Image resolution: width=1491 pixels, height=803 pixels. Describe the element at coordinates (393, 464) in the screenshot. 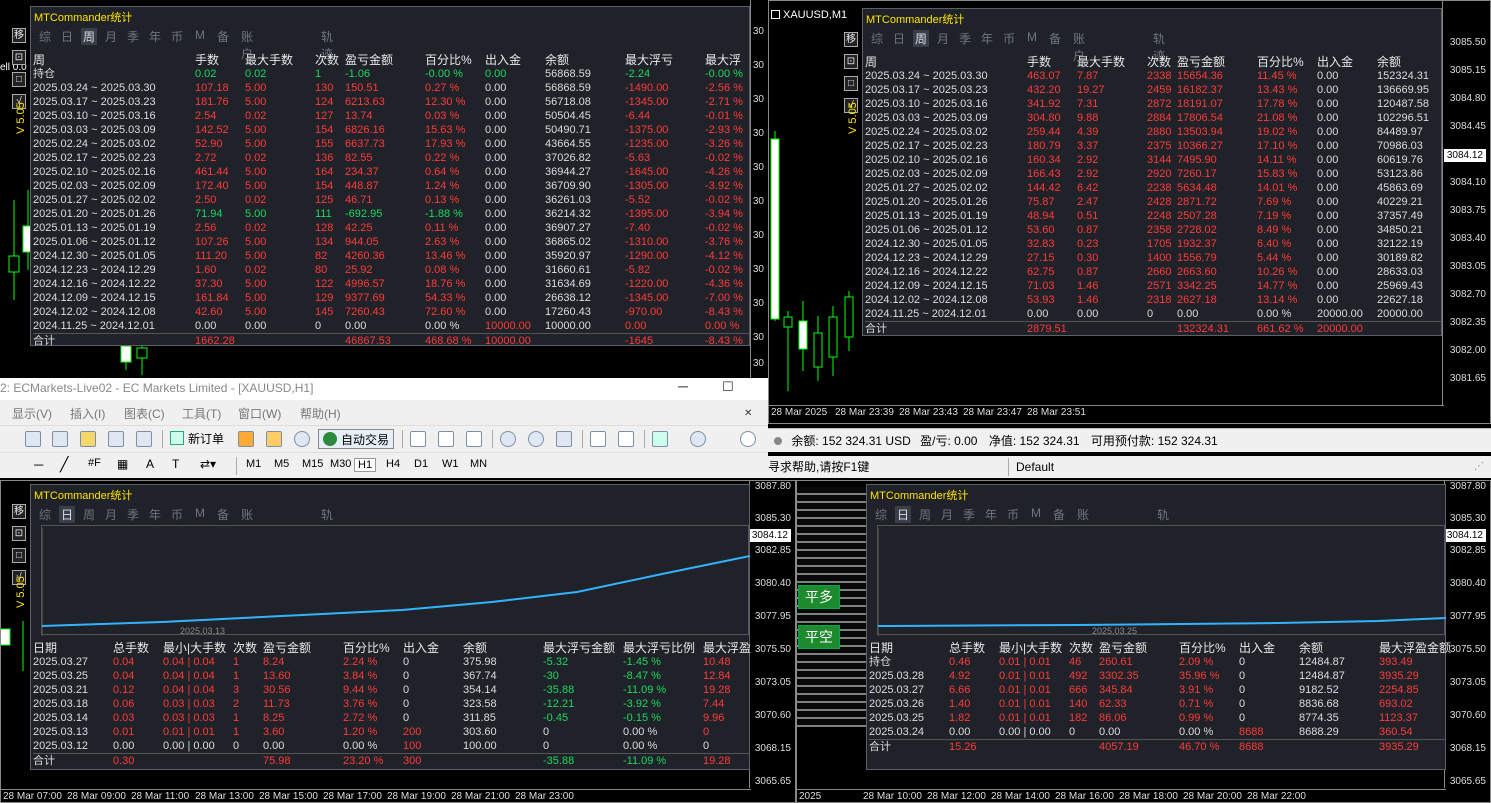

I see `period-h4: H4` at that location.